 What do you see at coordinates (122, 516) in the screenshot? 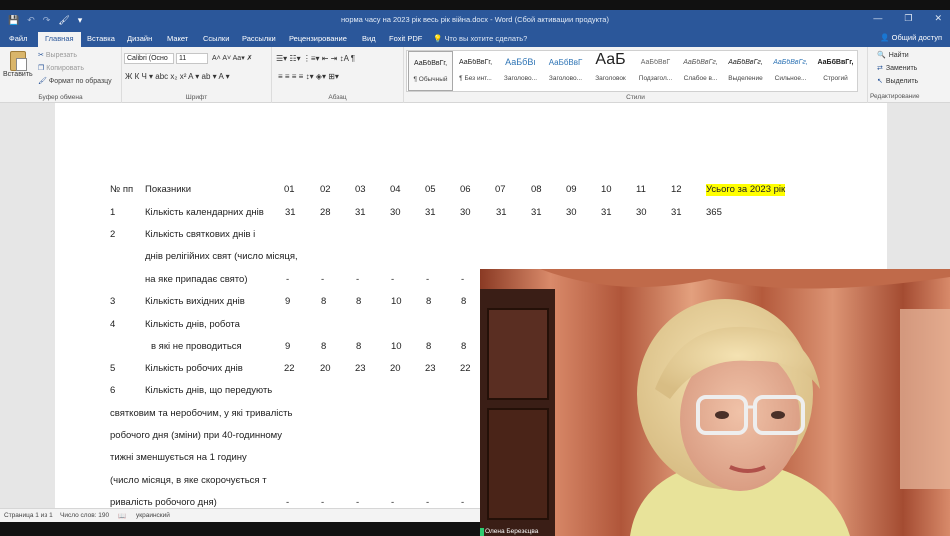
I see `proofing-icon: 📖` at bounding box center [122, 516].